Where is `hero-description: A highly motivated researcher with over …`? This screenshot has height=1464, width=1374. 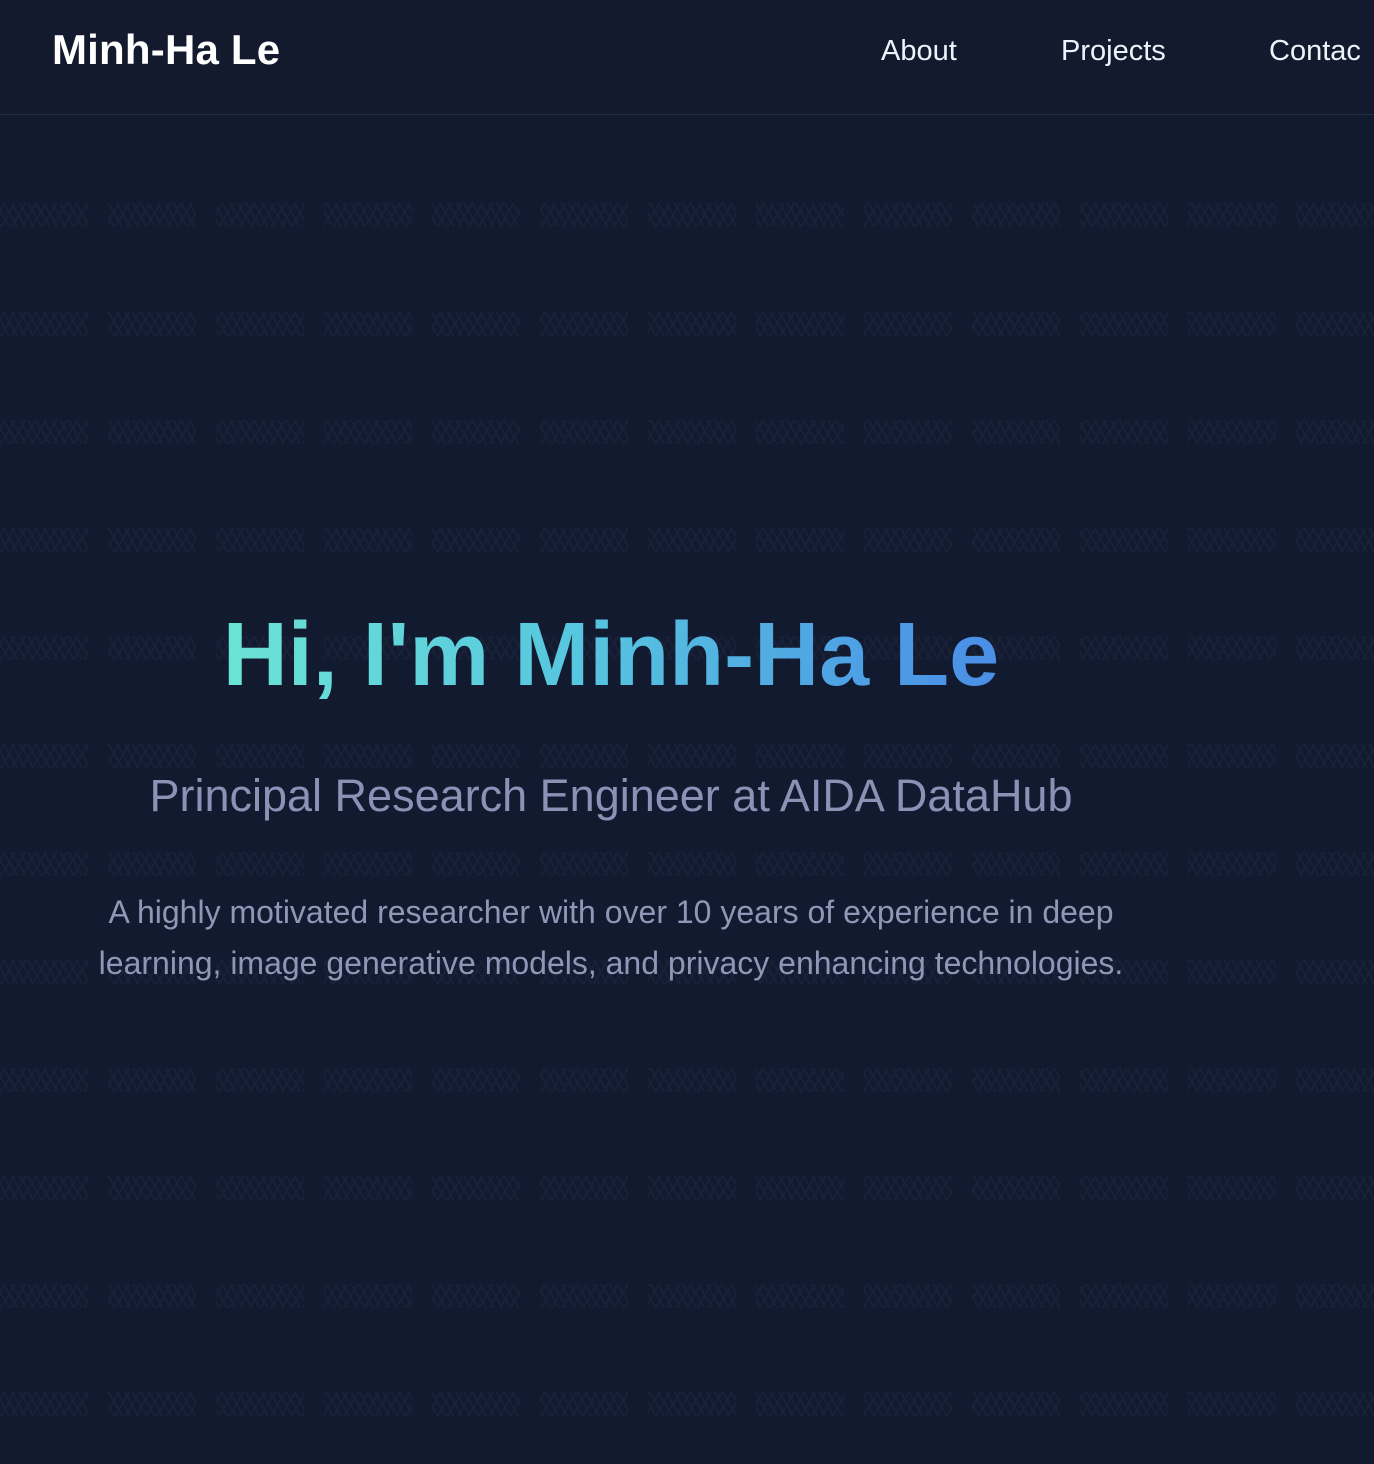 hero-description: A highly motivated researcher with over … is located at coordinates (611, 937).